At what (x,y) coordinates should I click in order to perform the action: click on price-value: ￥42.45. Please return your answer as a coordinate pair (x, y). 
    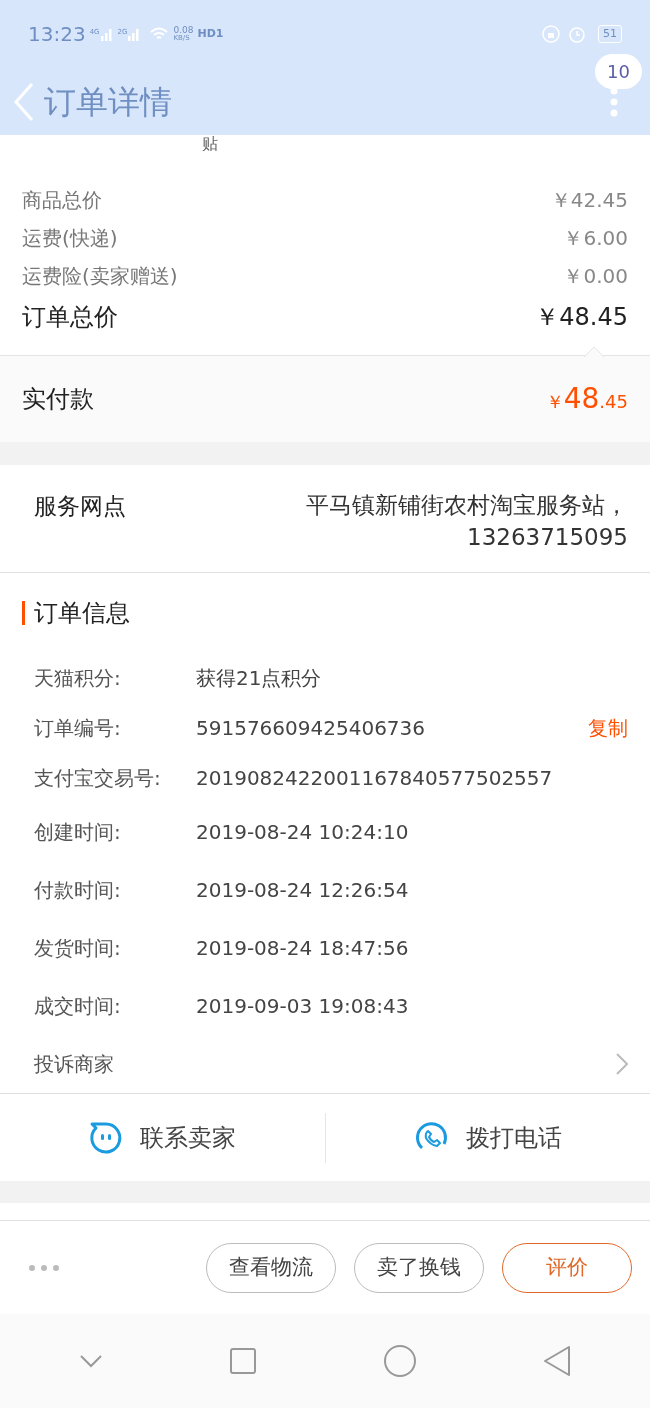
    Looking at the image, I should click on (589, 200).